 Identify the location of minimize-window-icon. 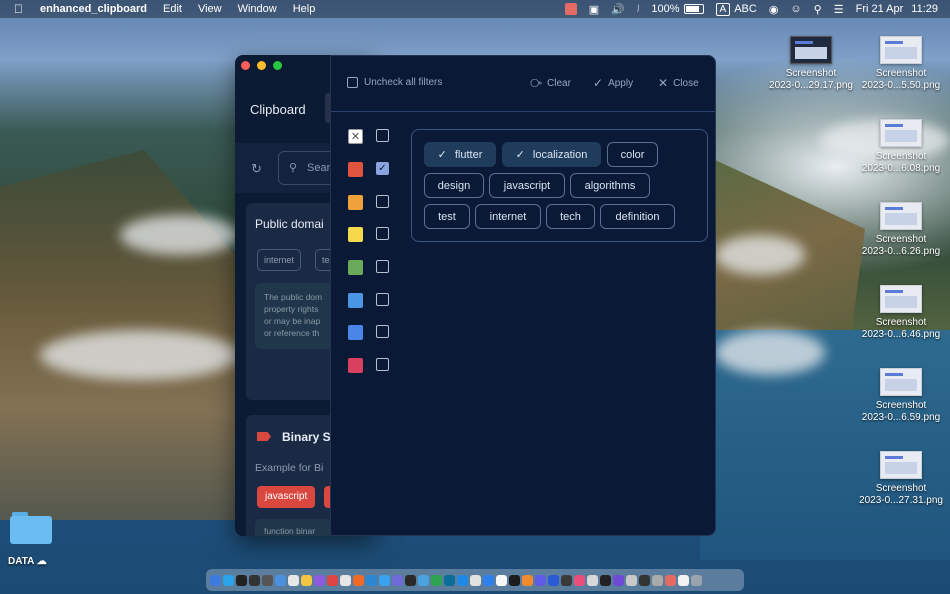
(261, 65).